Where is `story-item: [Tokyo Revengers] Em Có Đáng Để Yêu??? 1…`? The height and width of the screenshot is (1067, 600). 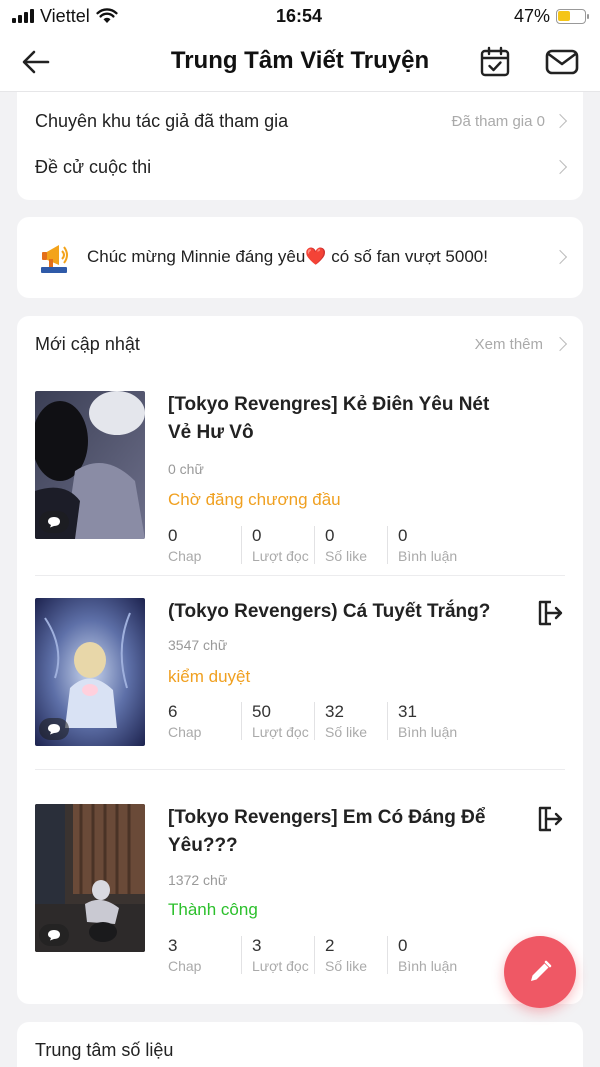
story-item: [Tokyo Revengers] Em Có Đáng Để Yêu??? 1… is located at coordinates (300, 894).